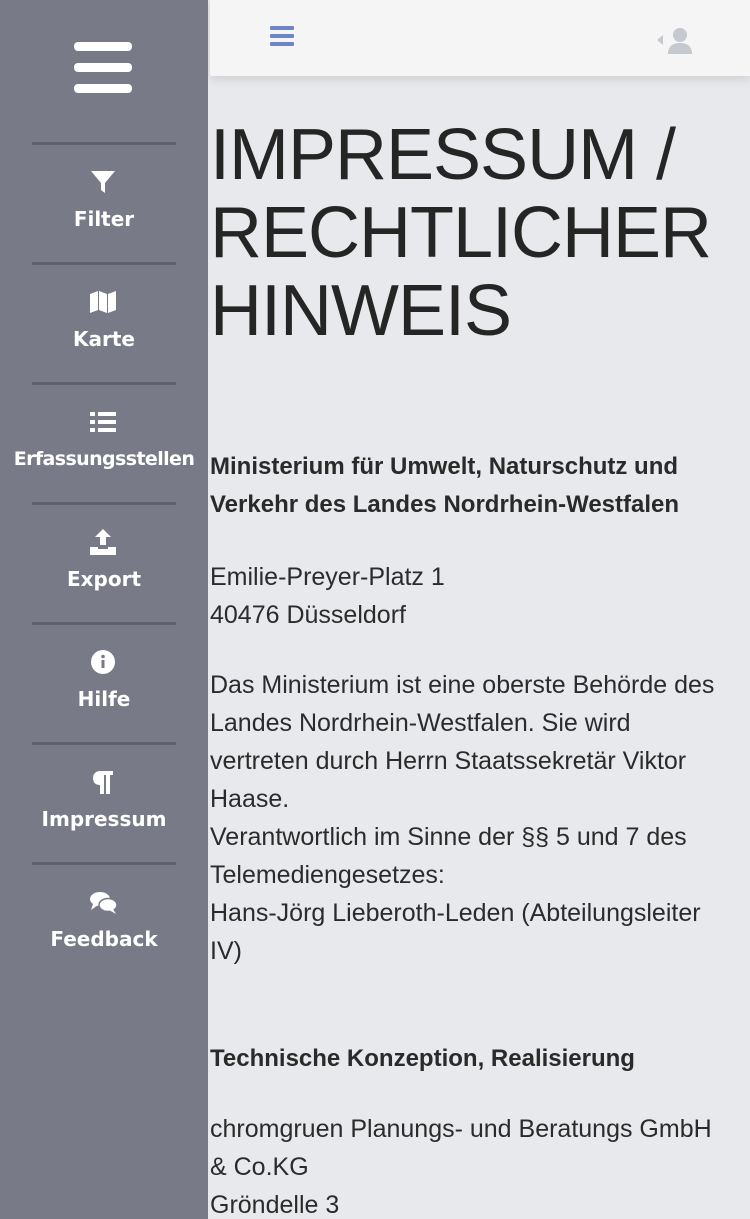 Image resolution: width=750 pixels, height=1219 pixels. Describe the element at coordinates (308, 615) in the screenshot. I see `address-line: 40476 Düsseldorf` at that location.